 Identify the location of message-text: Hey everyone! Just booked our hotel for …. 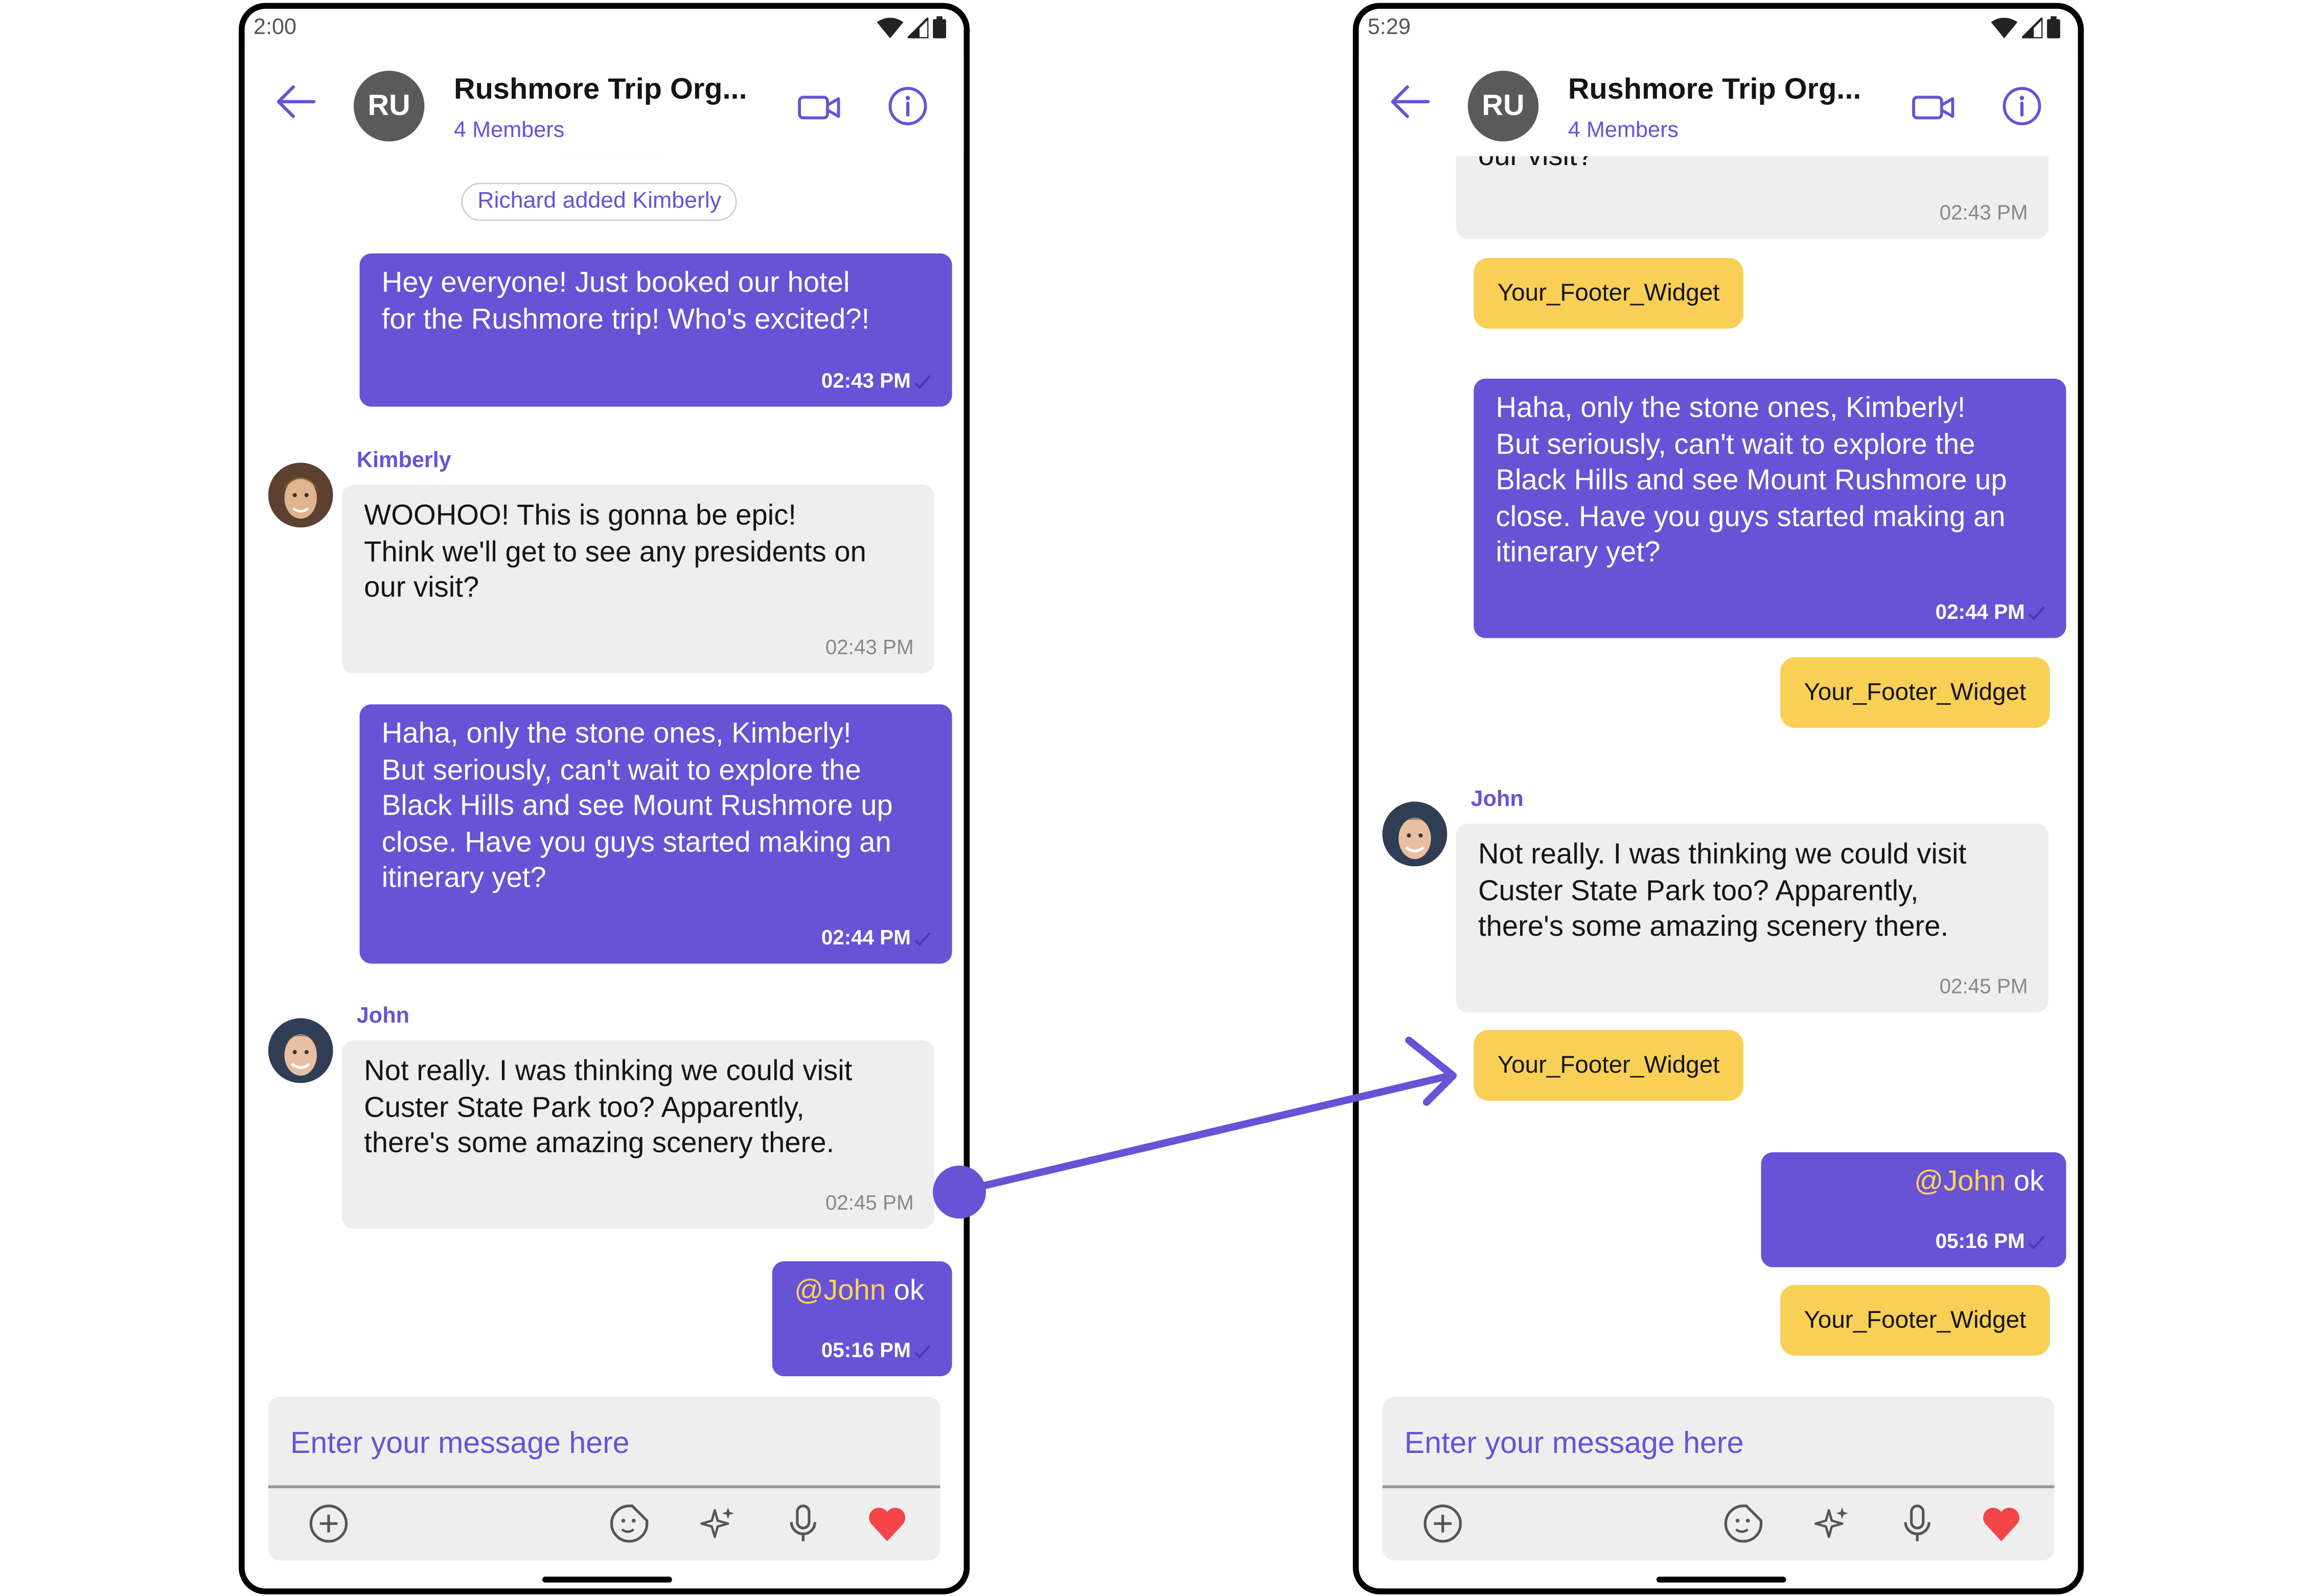
(625, 300).